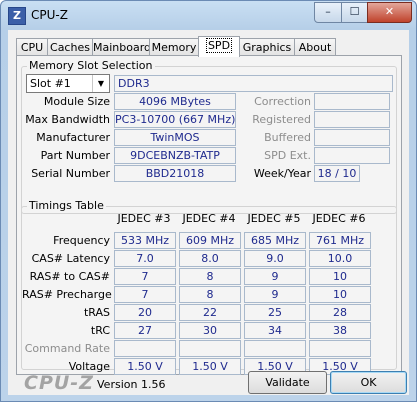 This screenshot has height=402, width=417. I want to click on timing-cell: 7.0, so click(145, 258).